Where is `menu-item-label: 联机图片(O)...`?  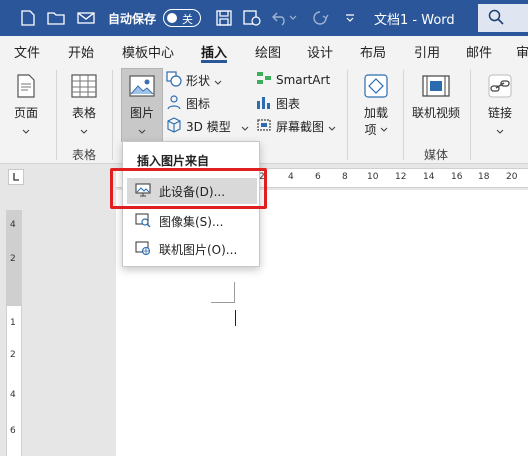 menu-item-label: 联机图片(O)... is located at coordinates (198, 249).